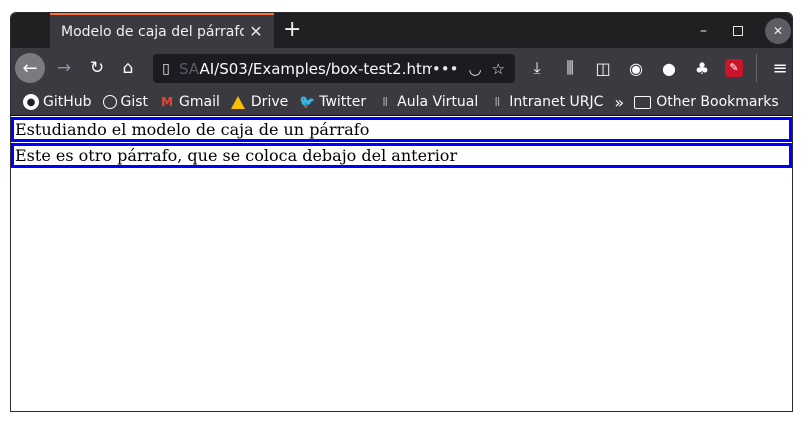  I want to click on bookmark-drive: Drive, so click(259, 102).